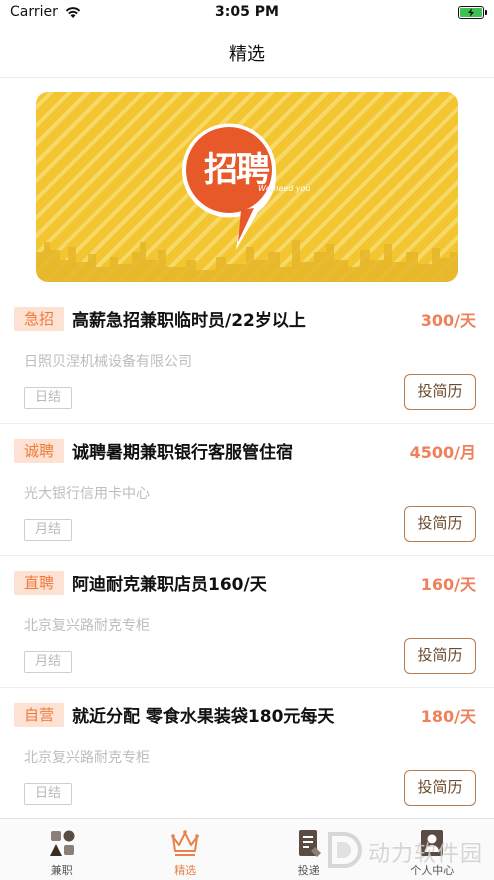 Image resolution: width=494 pixels, height=880 pixels. I want to click on job-company: 光大银行信用卡中心, so click(87, 494).